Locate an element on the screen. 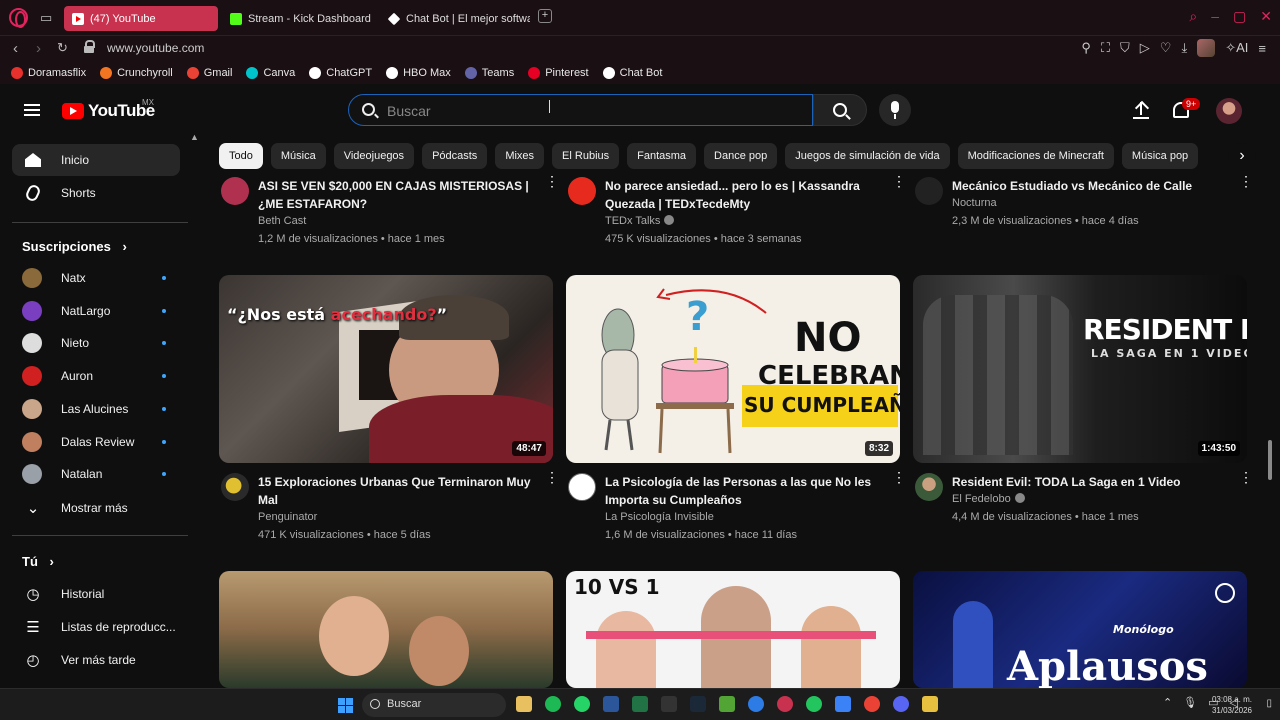 The height and width of the screenshot is (720, 1280). chevron-up-icon: ⌃ is located at coordinates (1167, 702).